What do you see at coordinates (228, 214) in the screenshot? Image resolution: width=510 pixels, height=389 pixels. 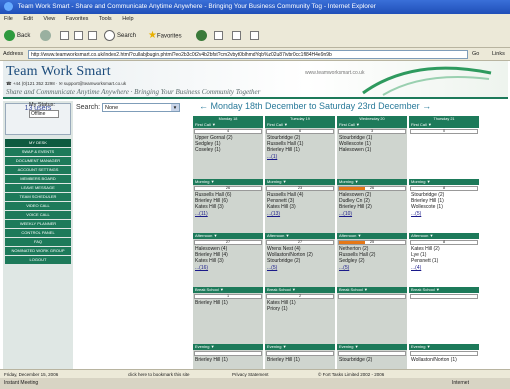 I see `more-link: ...(11)` at bounding box center [228, 214].